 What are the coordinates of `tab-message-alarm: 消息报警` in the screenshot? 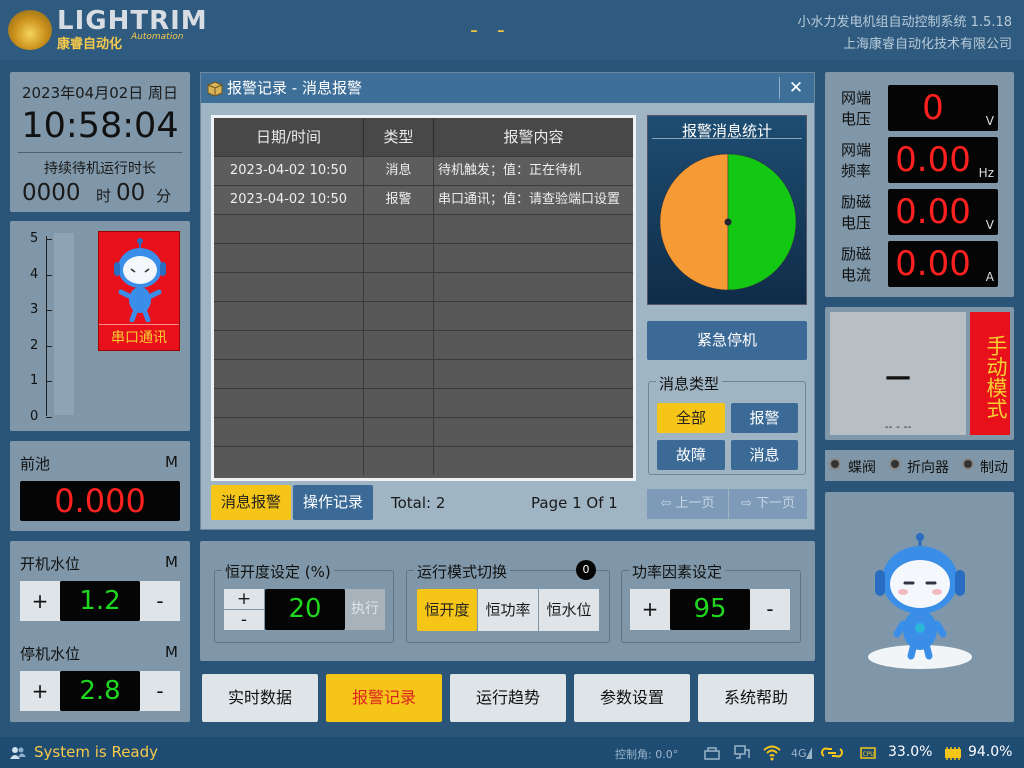 It's located at (251, 502).